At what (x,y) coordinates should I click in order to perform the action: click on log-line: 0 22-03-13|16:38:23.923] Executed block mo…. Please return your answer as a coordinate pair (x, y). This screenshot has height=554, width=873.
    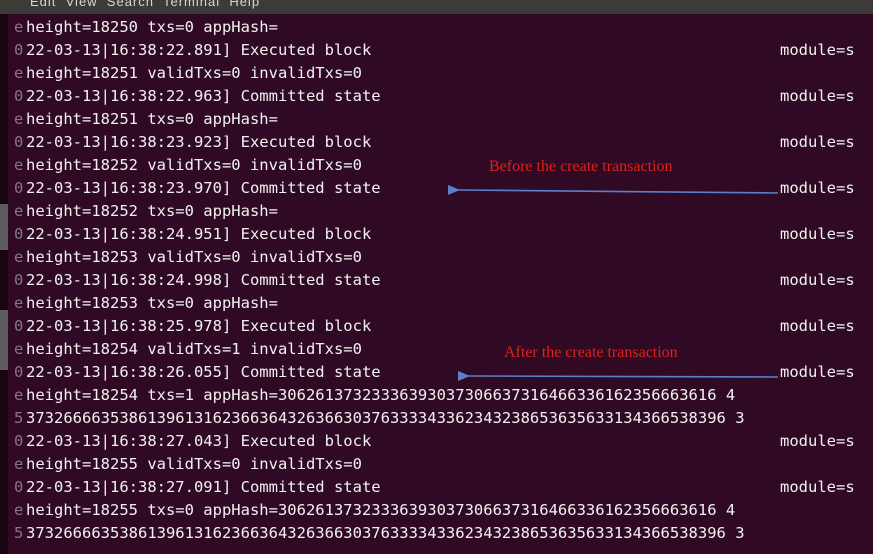
    Looking at the image, I should click on (443, 142).